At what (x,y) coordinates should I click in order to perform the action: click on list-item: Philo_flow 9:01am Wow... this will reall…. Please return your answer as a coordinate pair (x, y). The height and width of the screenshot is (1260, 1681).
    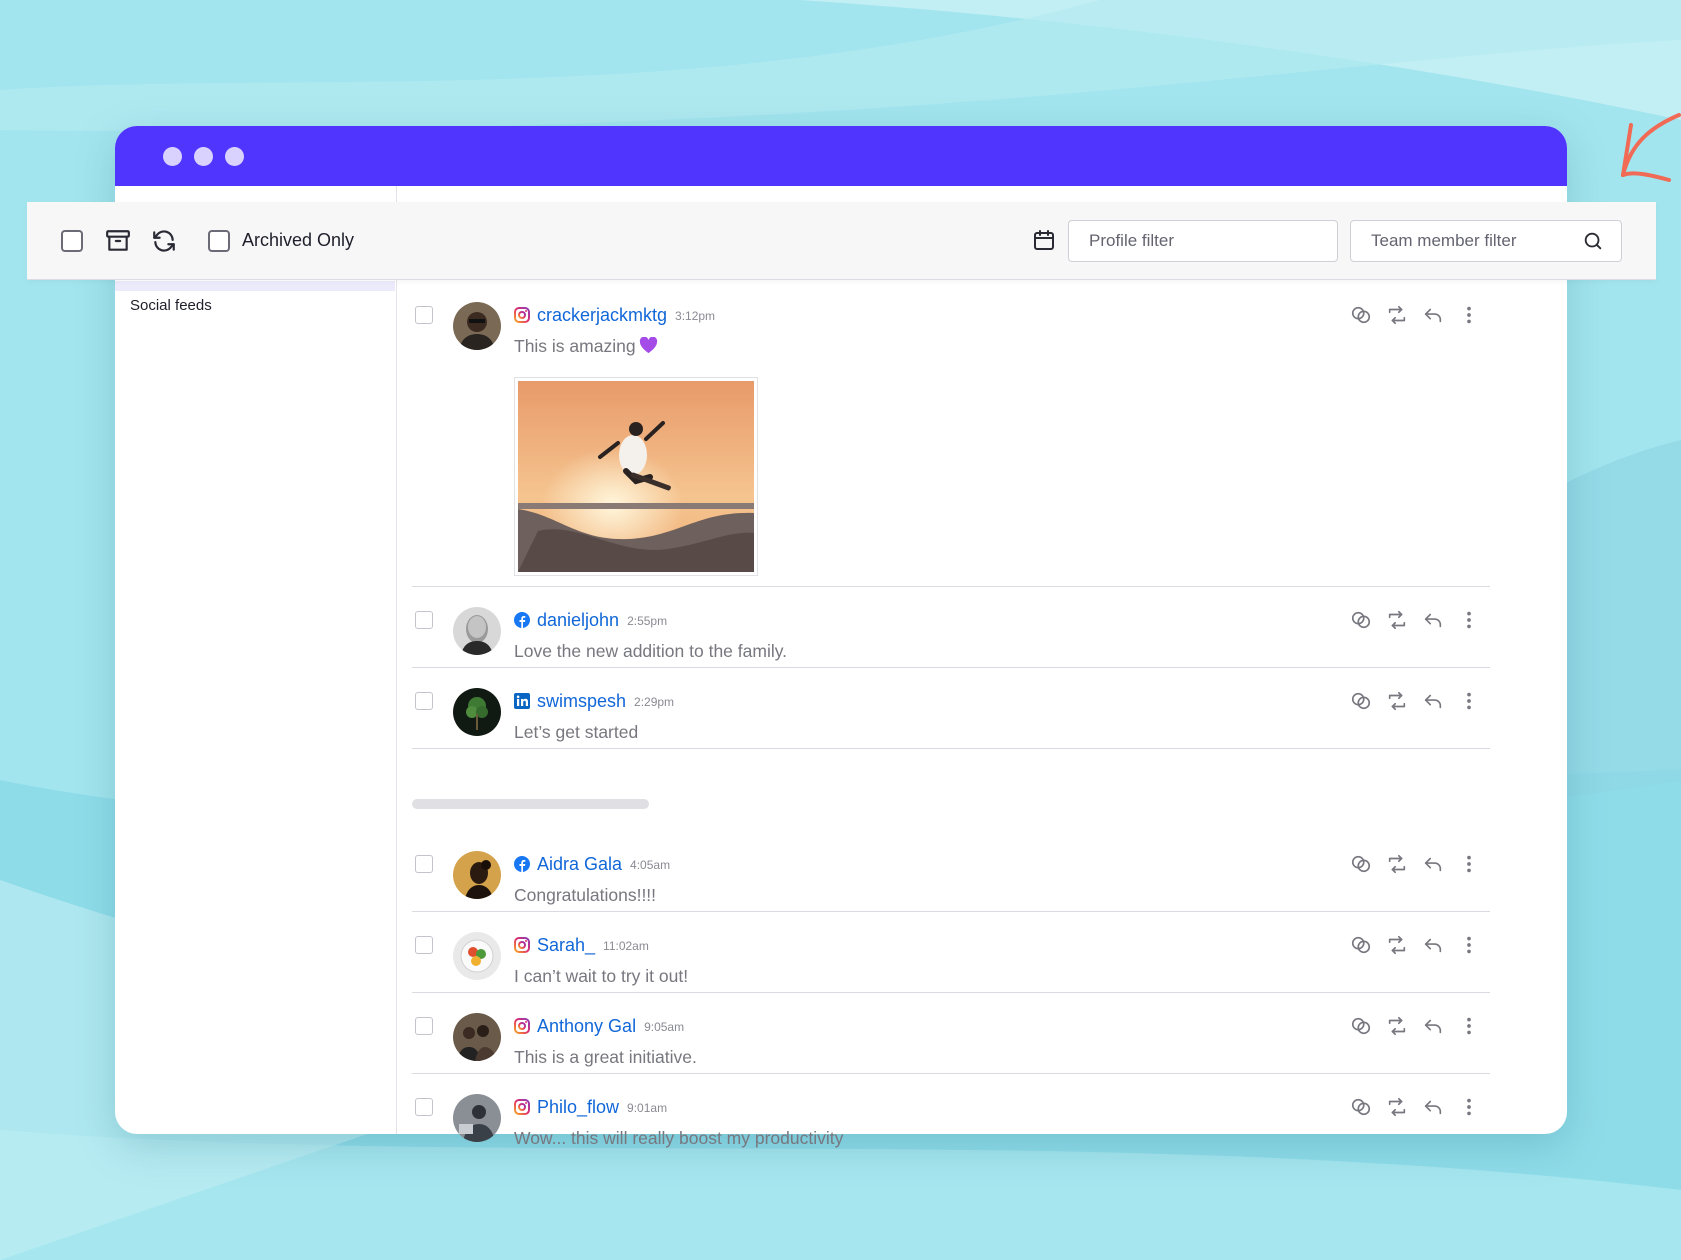
    Looking at the image, I should click on (951, 1114).